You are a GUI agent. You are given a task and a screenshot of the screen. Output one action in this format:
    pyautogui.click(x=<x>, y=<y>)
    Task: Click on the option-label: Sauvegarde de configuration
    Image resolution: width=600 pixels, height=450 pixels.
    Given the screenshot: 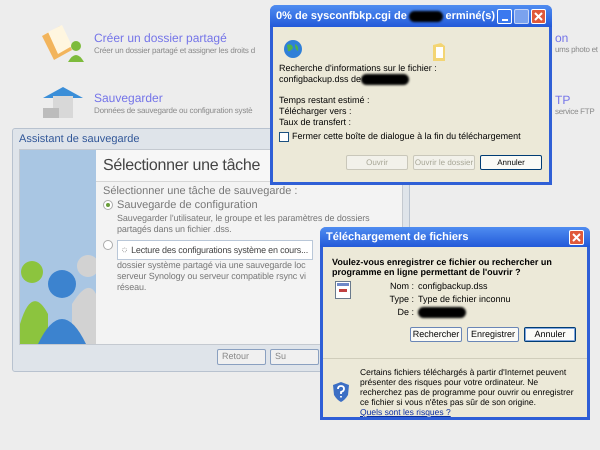 What is the action you would take?
    pyautogui.click(x=187, y=205)
    